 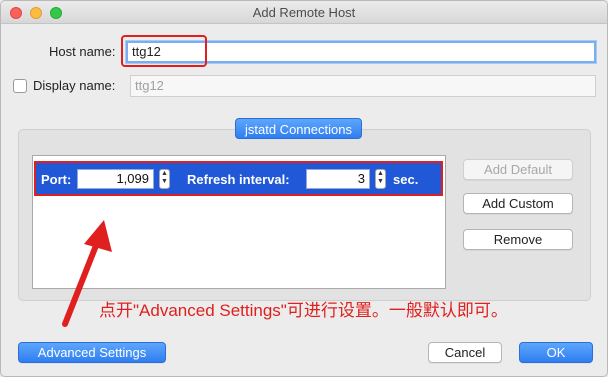 I want to click on port-label: Port:, so click(x=56, y=179).